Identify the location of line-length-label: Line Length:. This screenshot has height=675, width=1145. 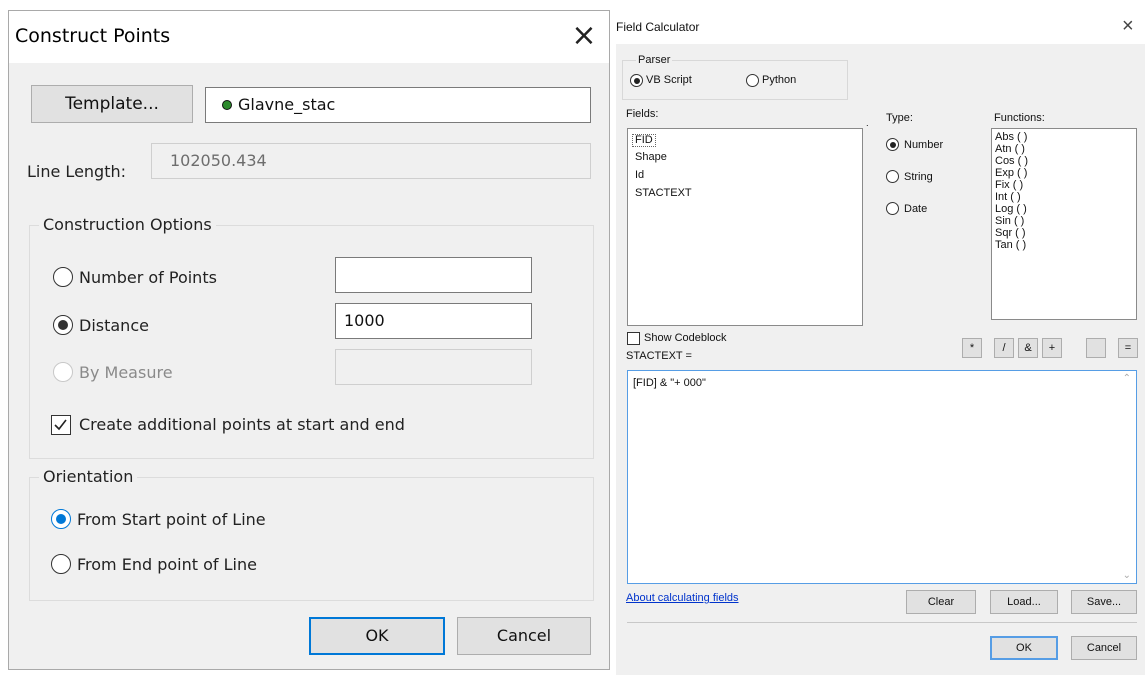
(77, 171).